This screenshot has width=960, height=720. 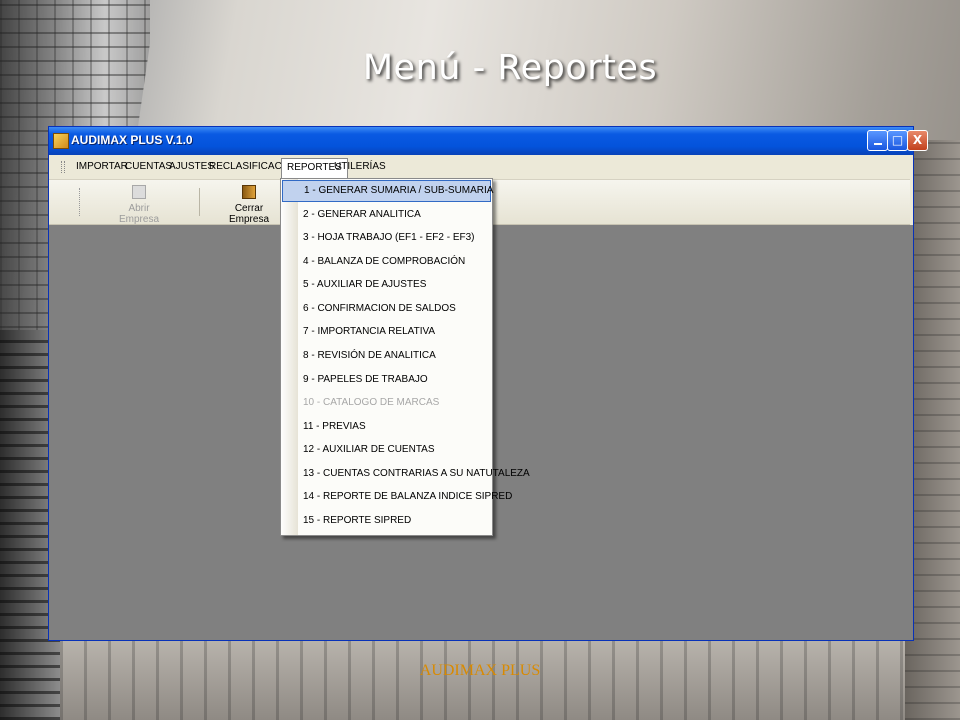 What do you see at coordinates (371, 402) in the screenshot?
I see `menu-item-reporte-10: 10 - CATALOGO DE MARCAS` at bounding box center [371, 402].